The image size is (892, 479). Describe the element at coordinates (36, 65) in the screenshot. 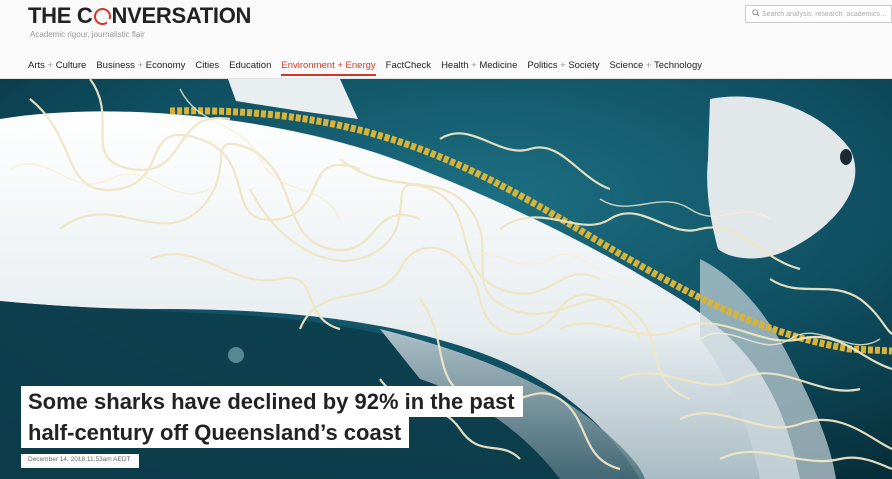

I see `nav-item-label: Arts` at that location.